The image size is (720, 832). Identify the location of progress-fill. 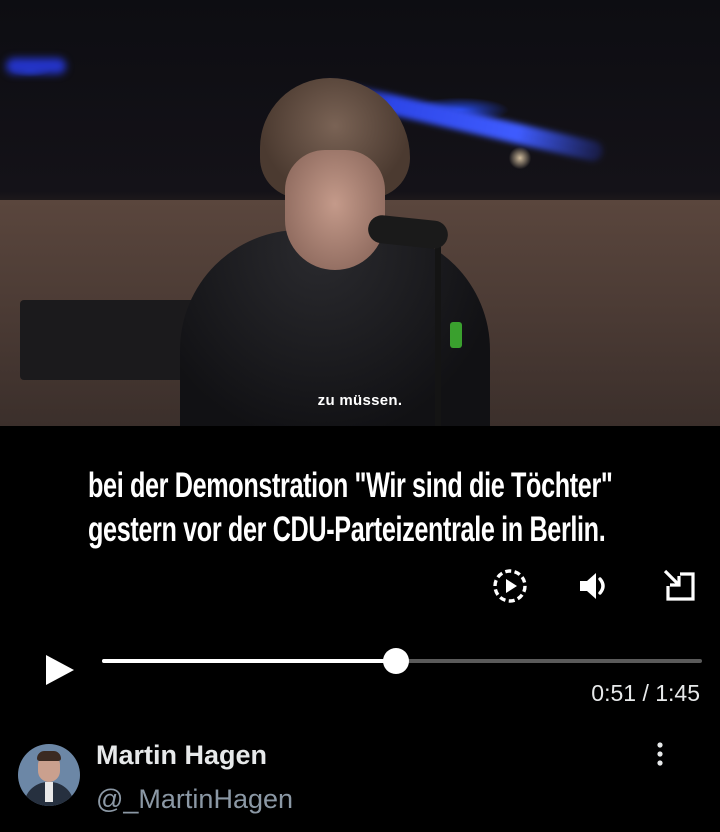
(249, 661).